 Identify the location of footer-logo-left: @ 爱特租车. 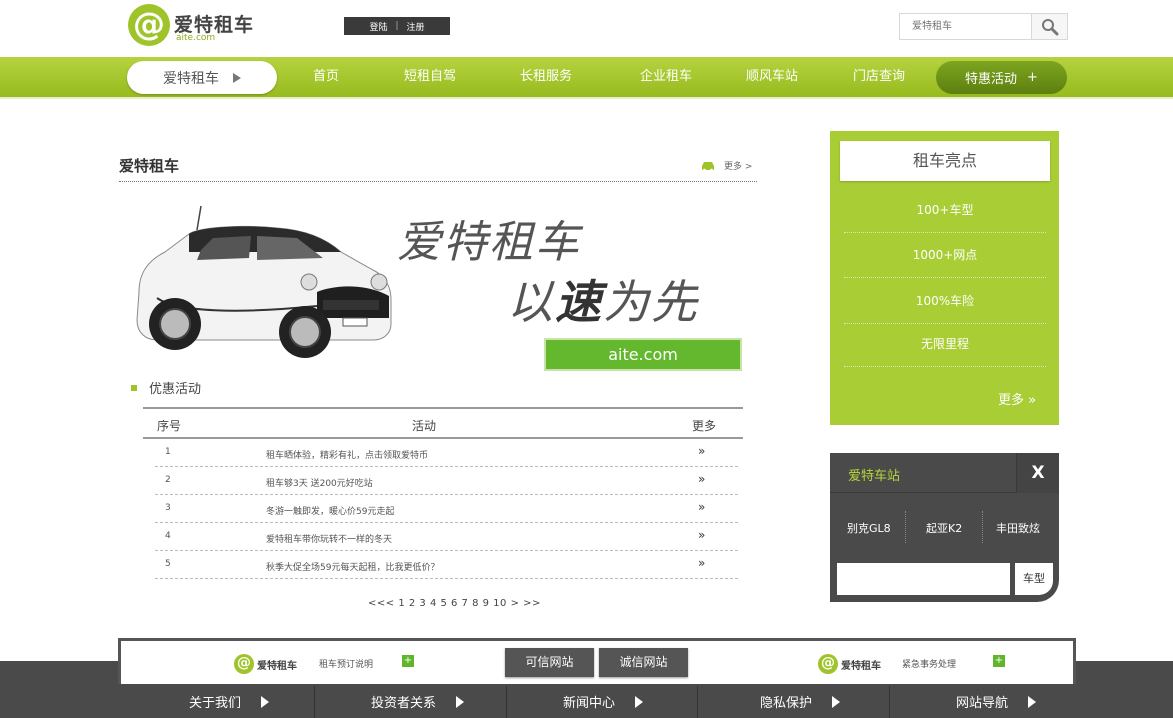
(265, 664).